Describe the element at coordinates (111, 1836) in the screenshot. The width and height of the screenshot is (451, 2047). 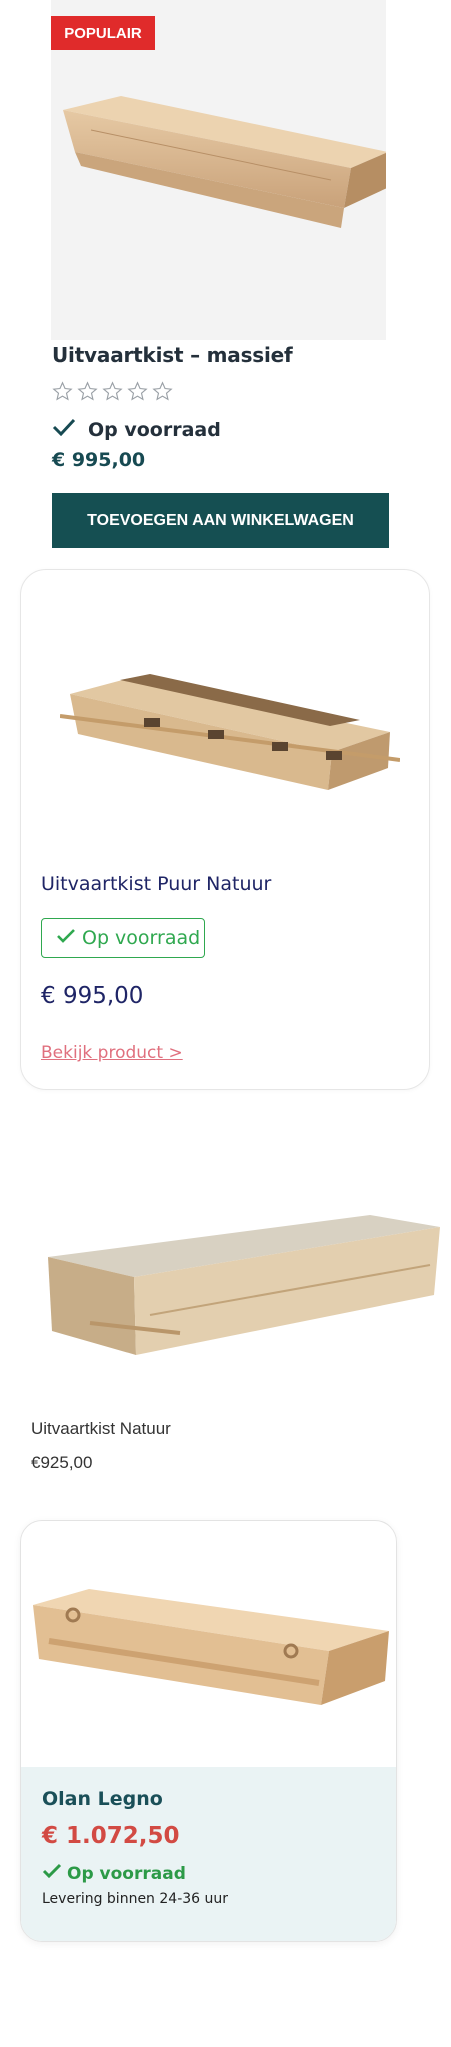
I see `product-price: € 1.072,50` at that location.